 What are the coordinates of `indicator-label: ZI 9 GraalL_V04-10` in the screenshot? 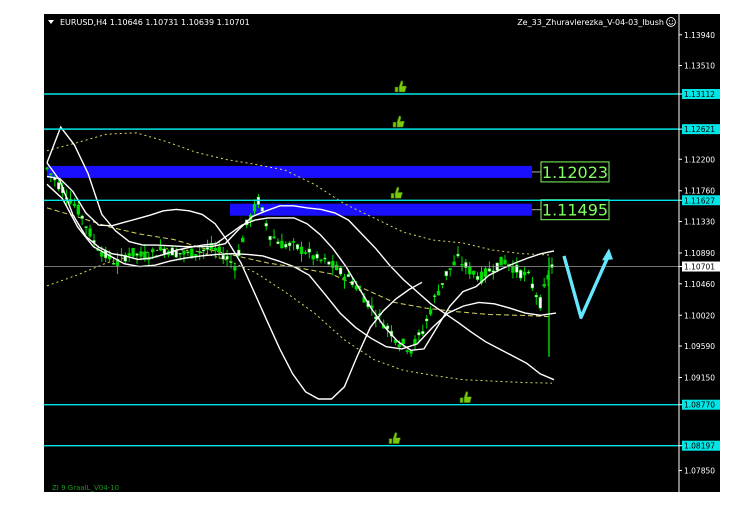 It's located at (85, 488).